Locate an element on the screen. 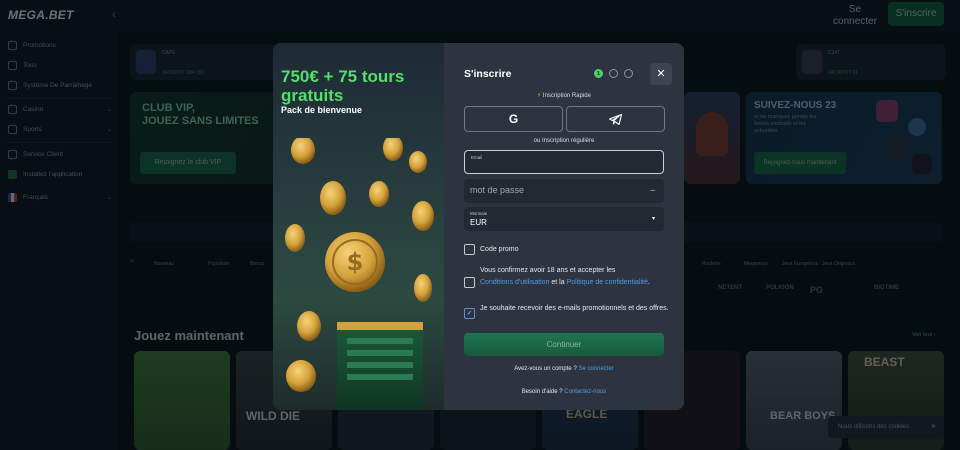 Image resolution: width=960 pixels, height=450 pixels. category-bonus: Bonus is located at coordinates (257, 264).